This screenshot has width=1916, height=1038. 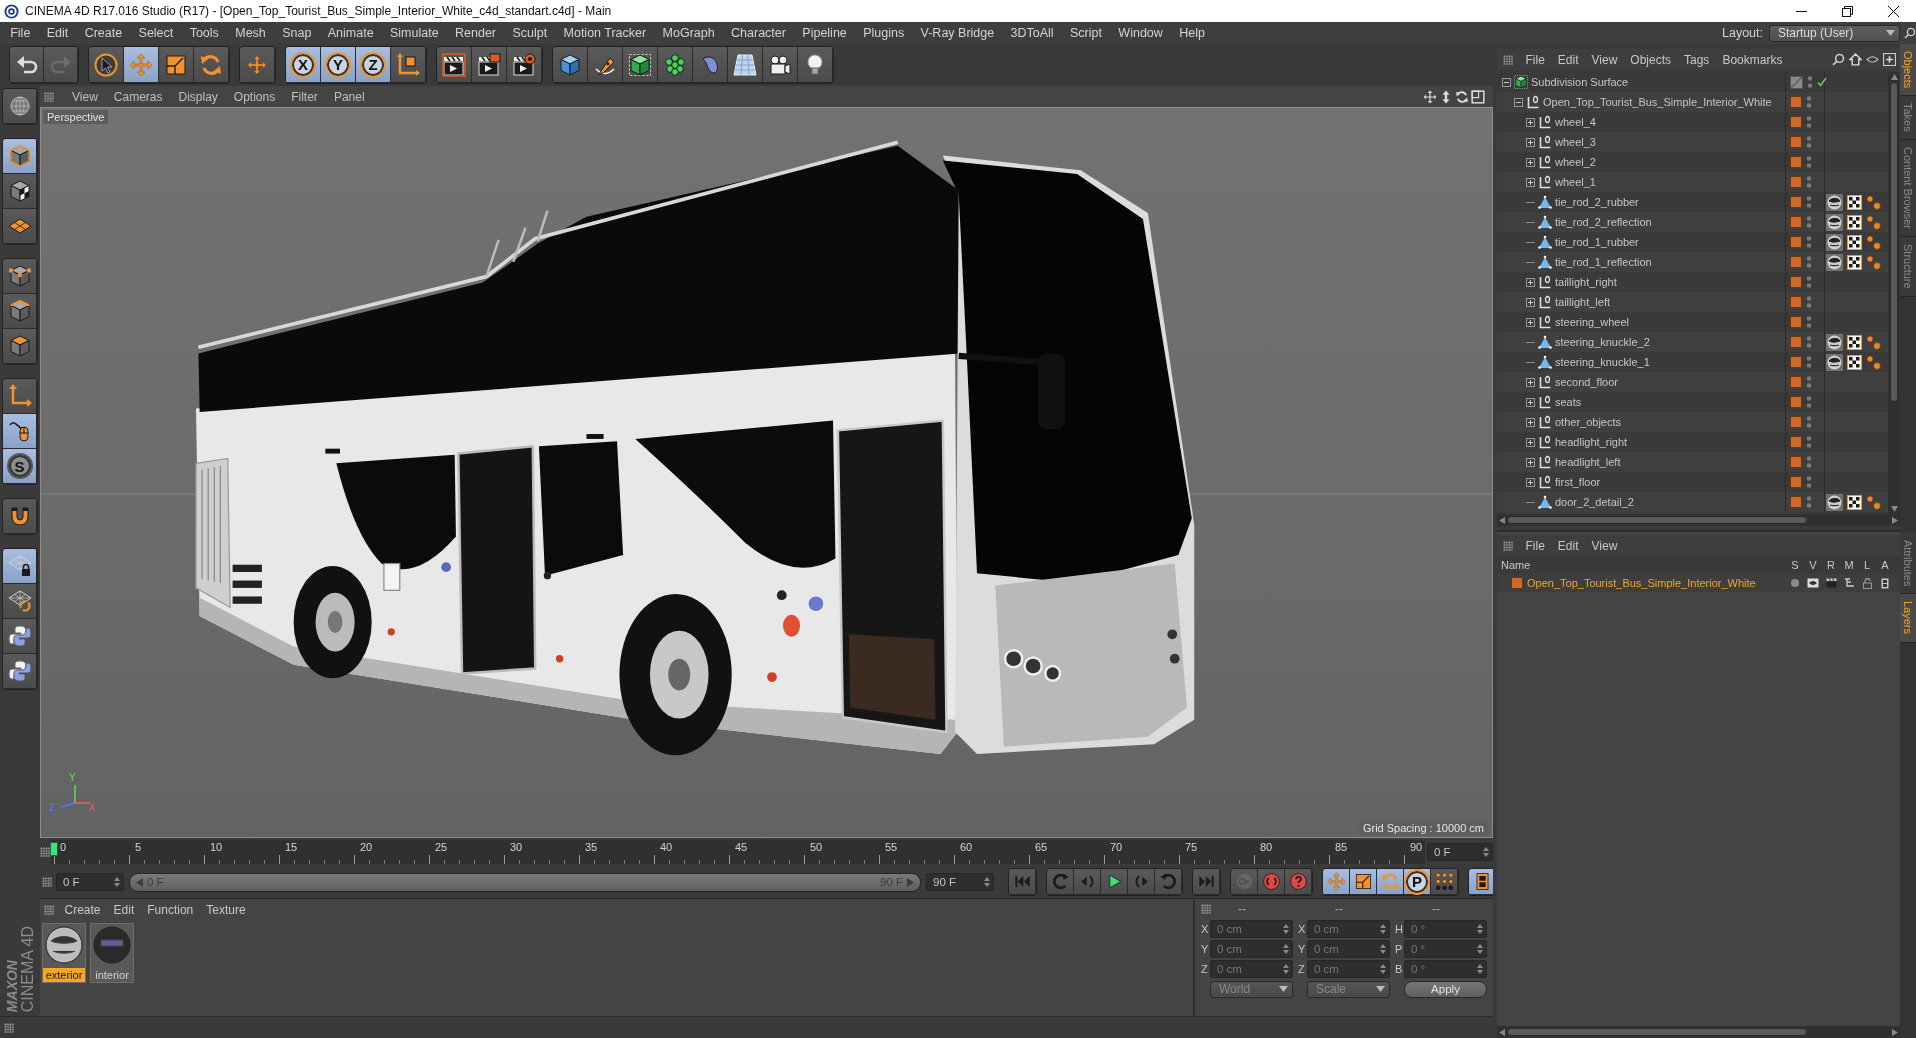 I want to click on object-name: Open_Top_Tourist_Bus_Simple_Interior_White, so click(x=1657, y=102).